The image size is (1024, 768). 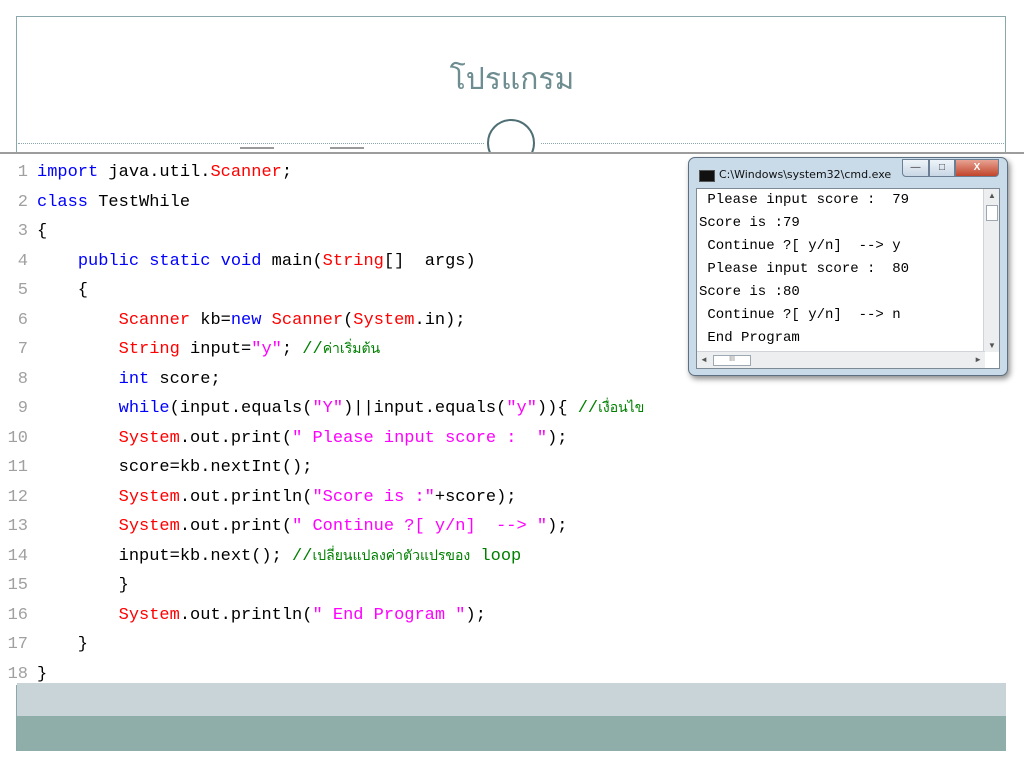 I want to click on maximize-button: □, so click(x=942, y=168).